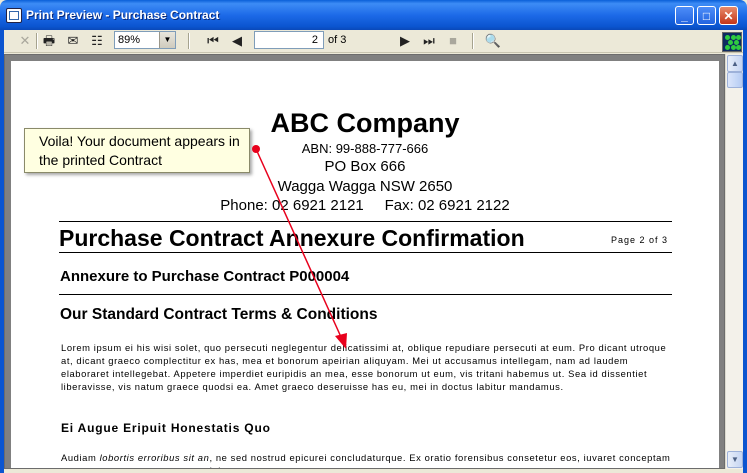 The width and height of the screenshot is (747, 473). I want to click on terms-heading: Our Standard Contract Terms & Conditions, so click(219, 314).